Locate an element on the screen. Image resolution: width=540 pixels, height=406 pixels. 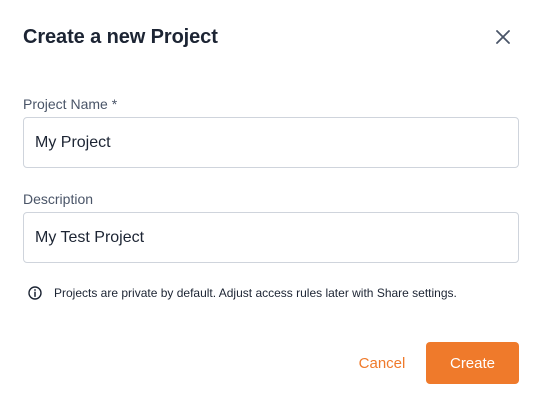
close-button is located at coordinates (503, 37).